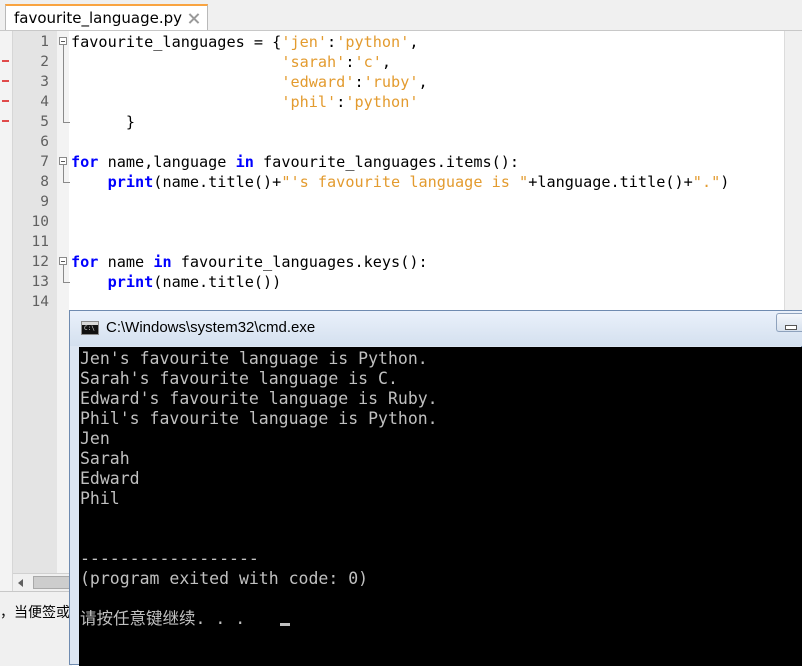  Describe the element at coordinates (36, 628) in the screenshot. I see `status-bar: ，当便签或` at that location.